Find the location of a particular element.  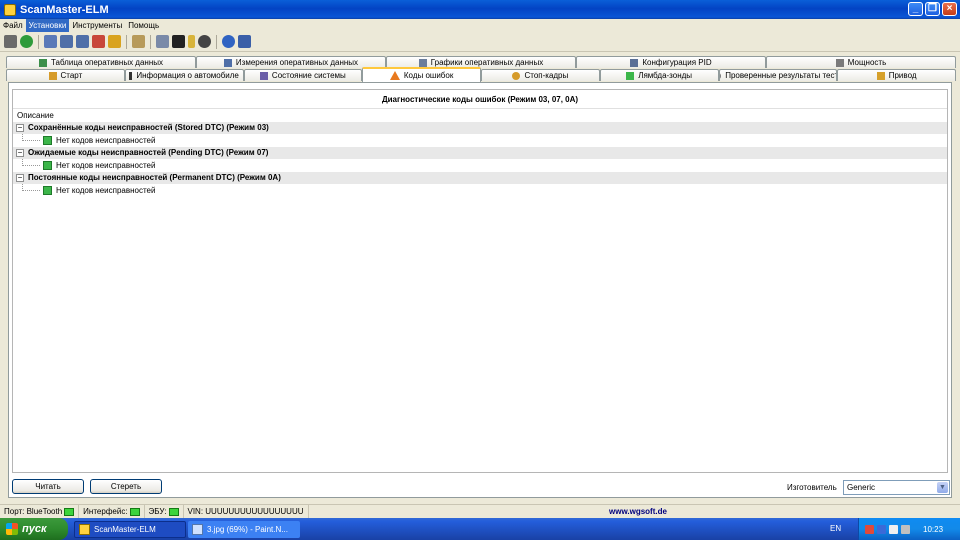

status-ecu: ЭБУ: is located at coordinates (164, 511).